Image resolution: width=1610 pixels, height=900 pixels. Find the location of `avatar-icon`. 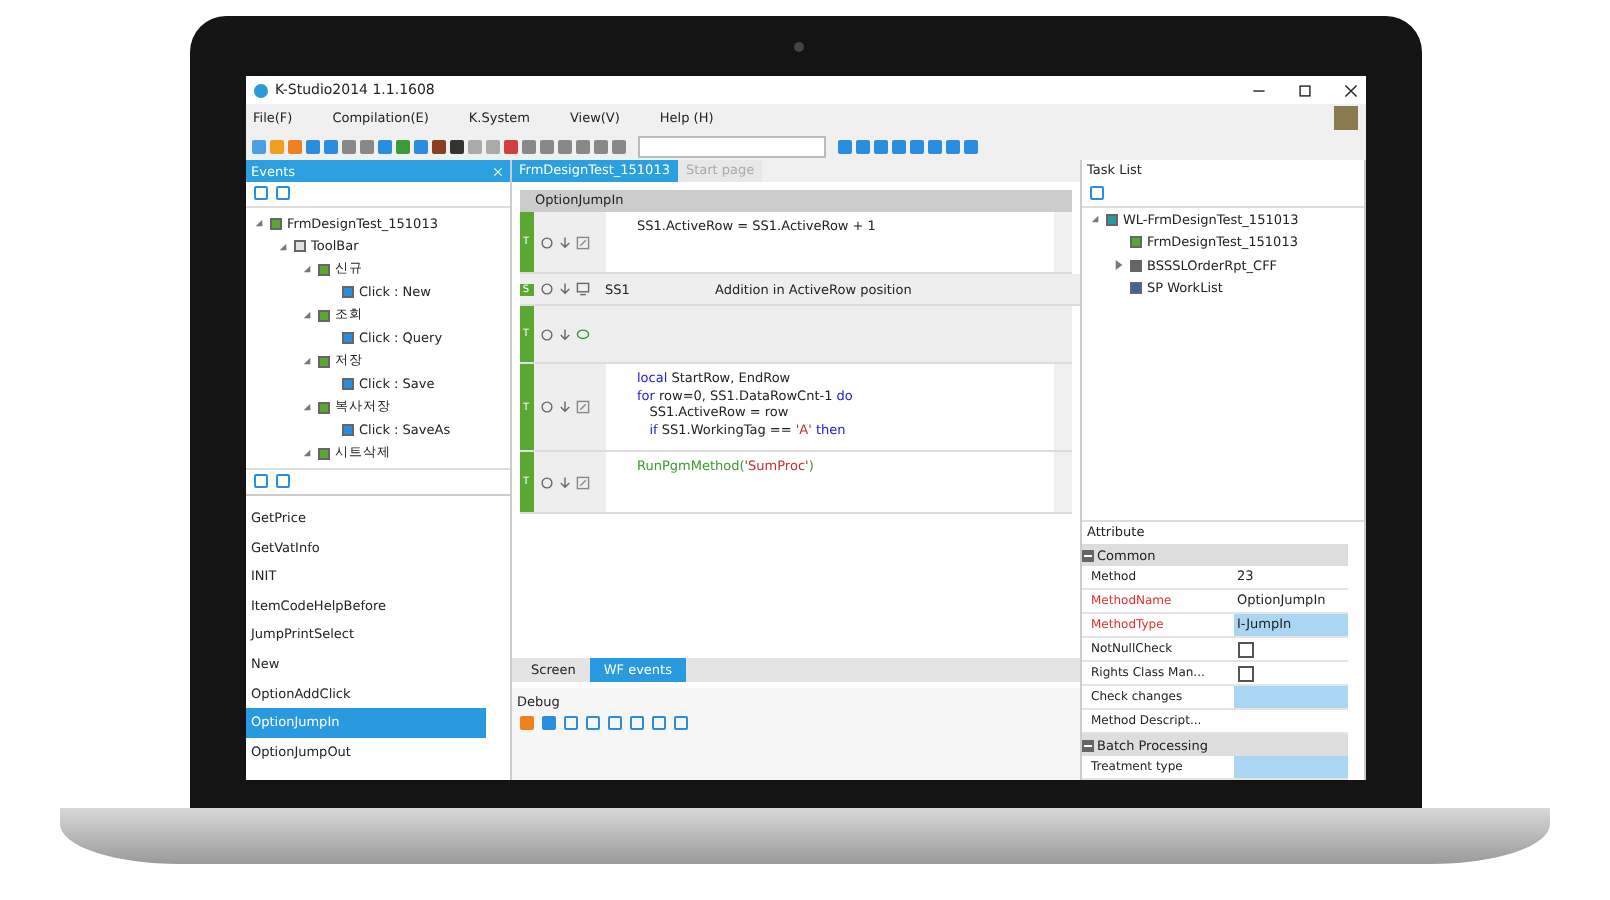

avatar-icon is located at coordinates (1345, 118).